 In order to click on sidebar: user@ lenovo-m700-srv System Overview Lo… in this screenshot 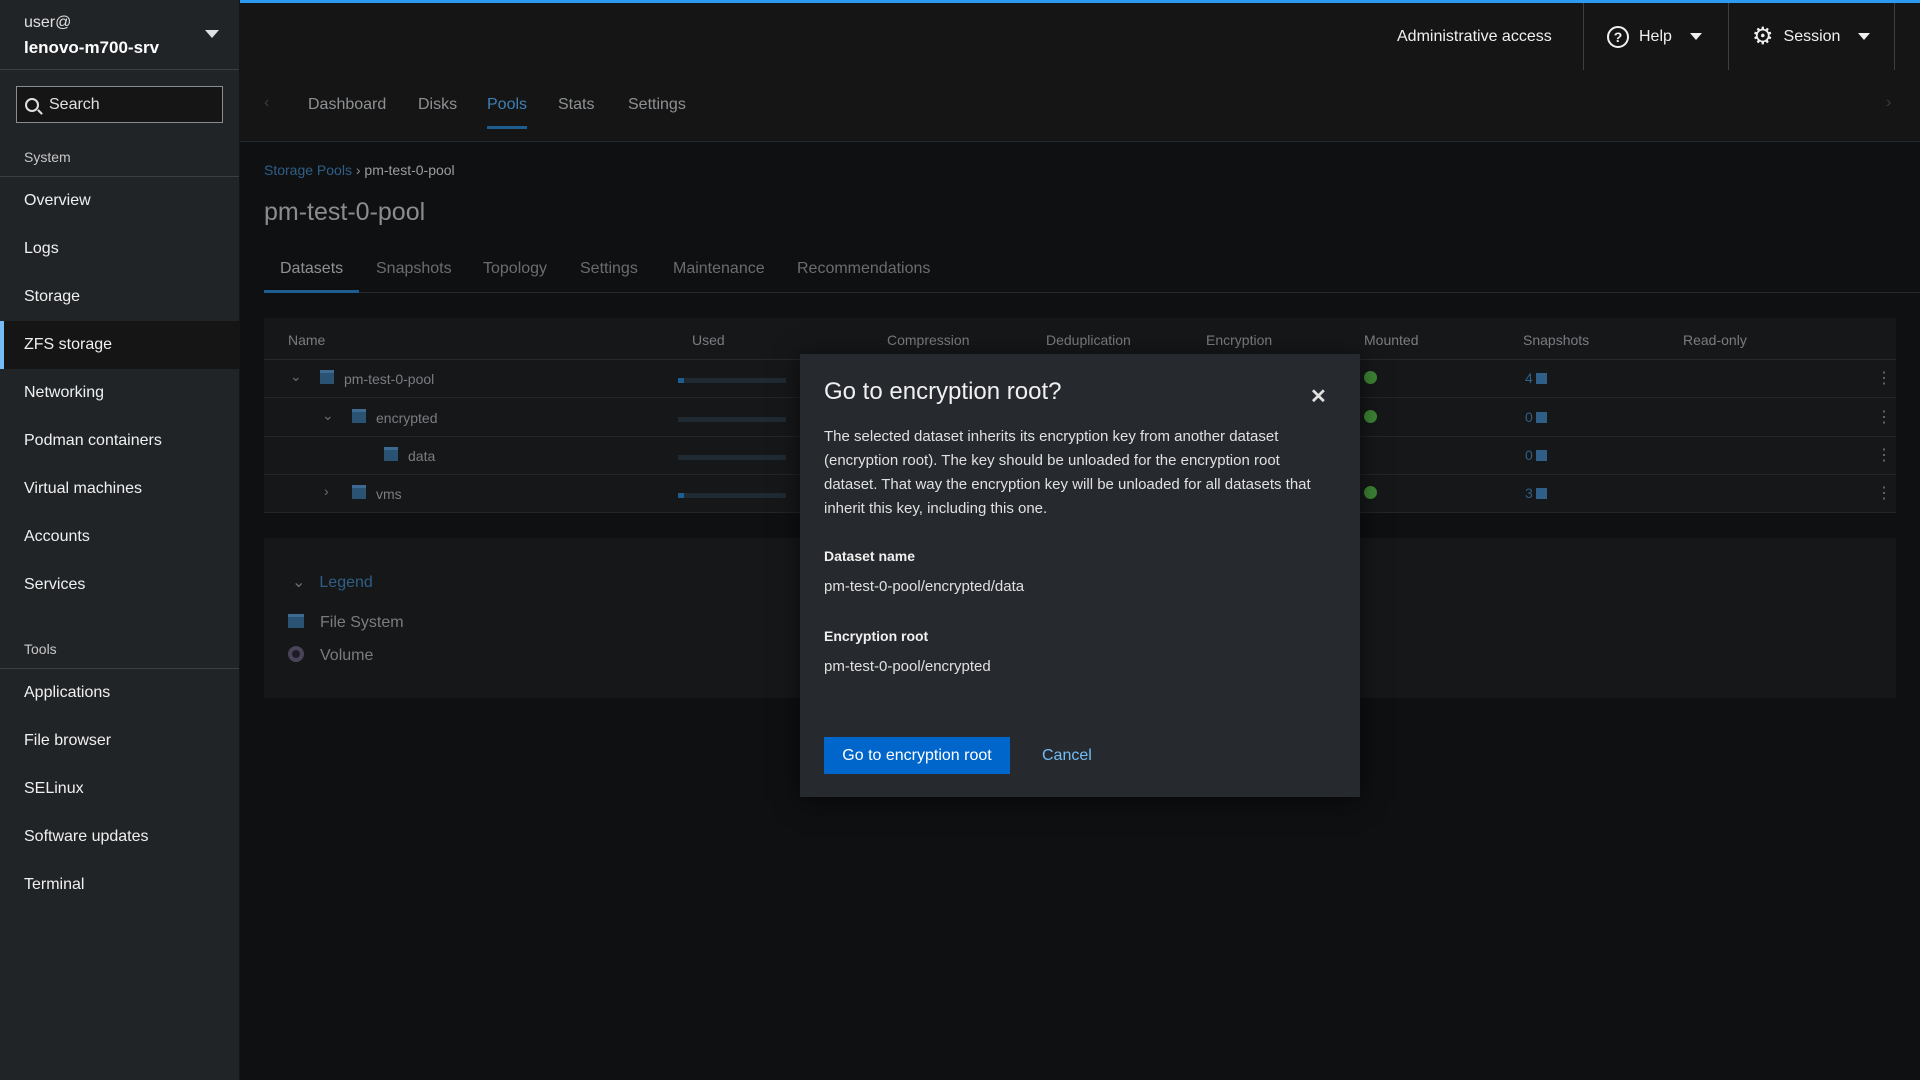, I will do `click(120, 540)`.